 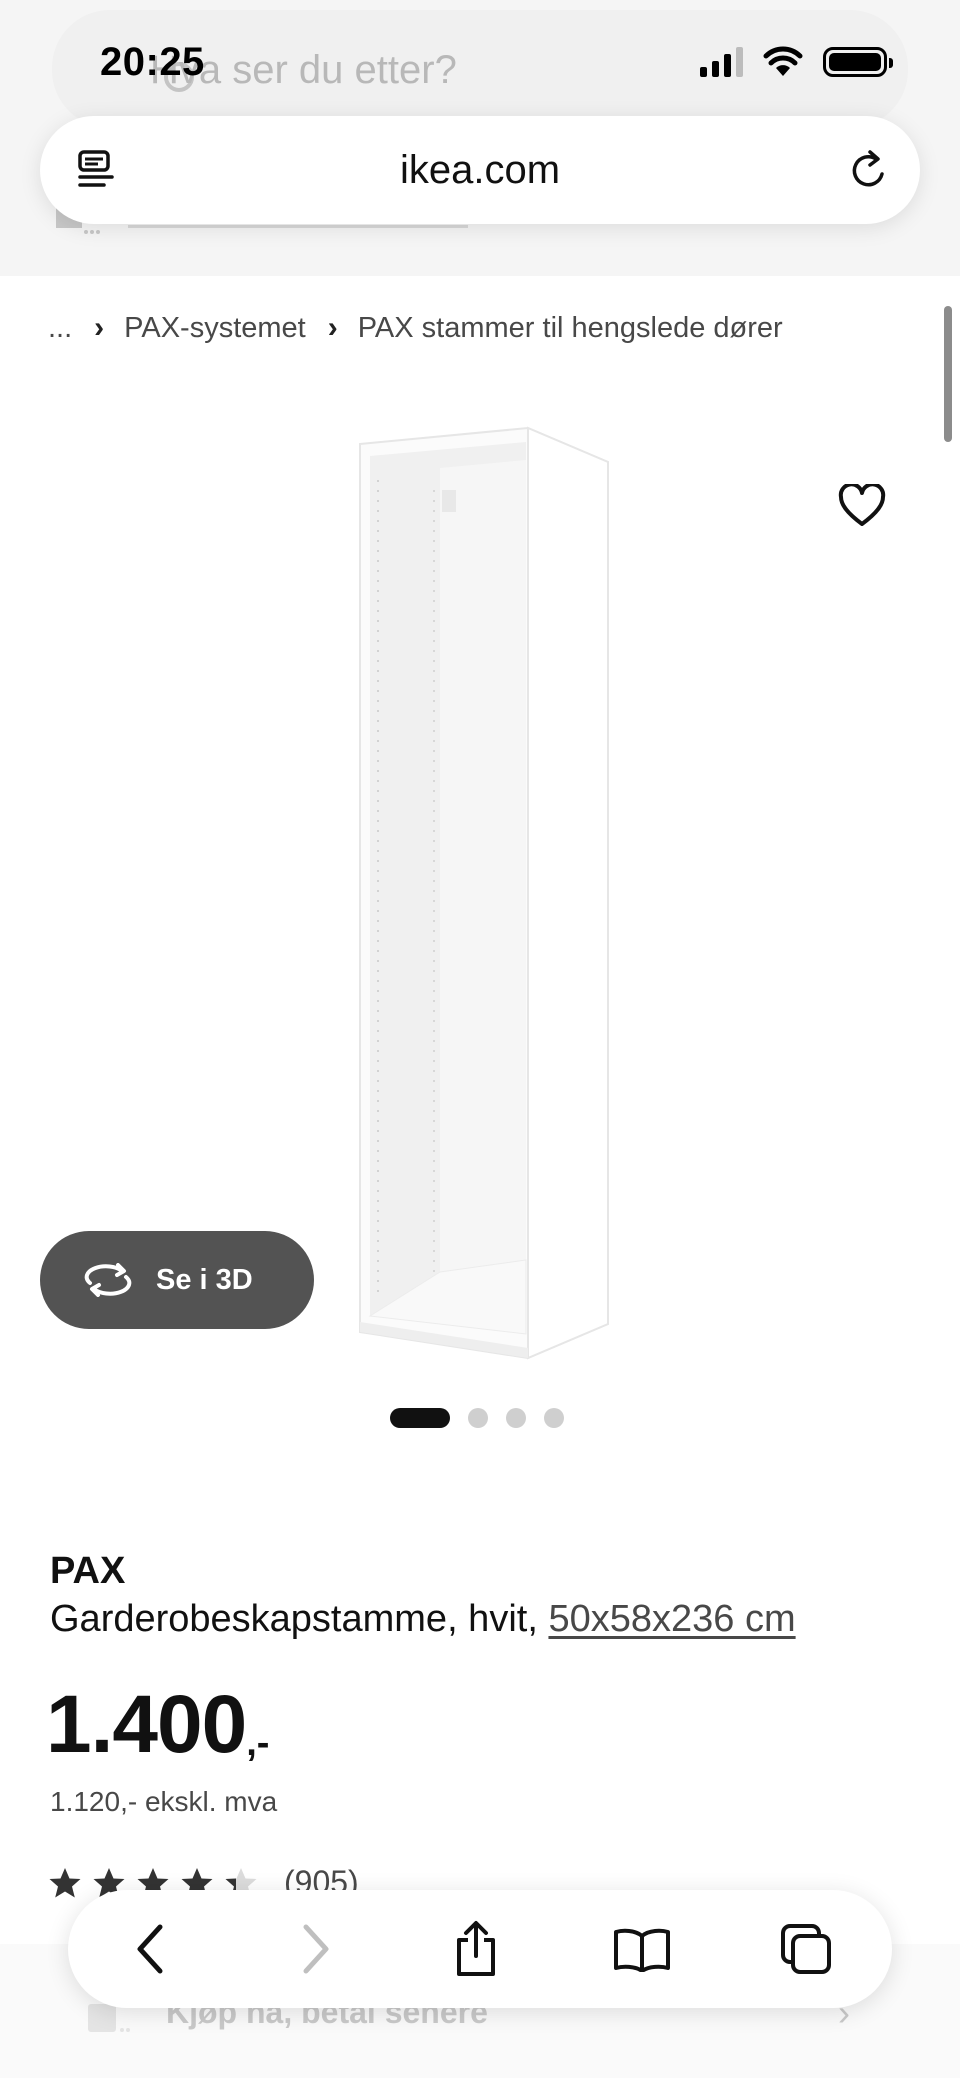 I want to click on image-carousel-dots, so click(x=477, y=1418).